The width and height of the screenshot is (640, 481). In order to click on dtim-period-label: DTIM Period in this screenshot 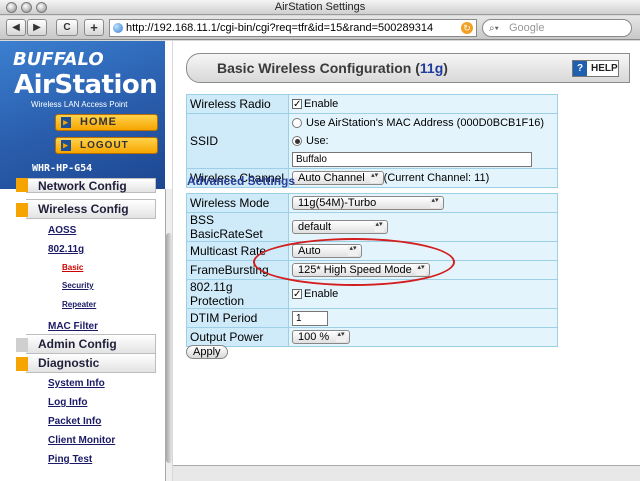, I will do `click(237, 318)`.